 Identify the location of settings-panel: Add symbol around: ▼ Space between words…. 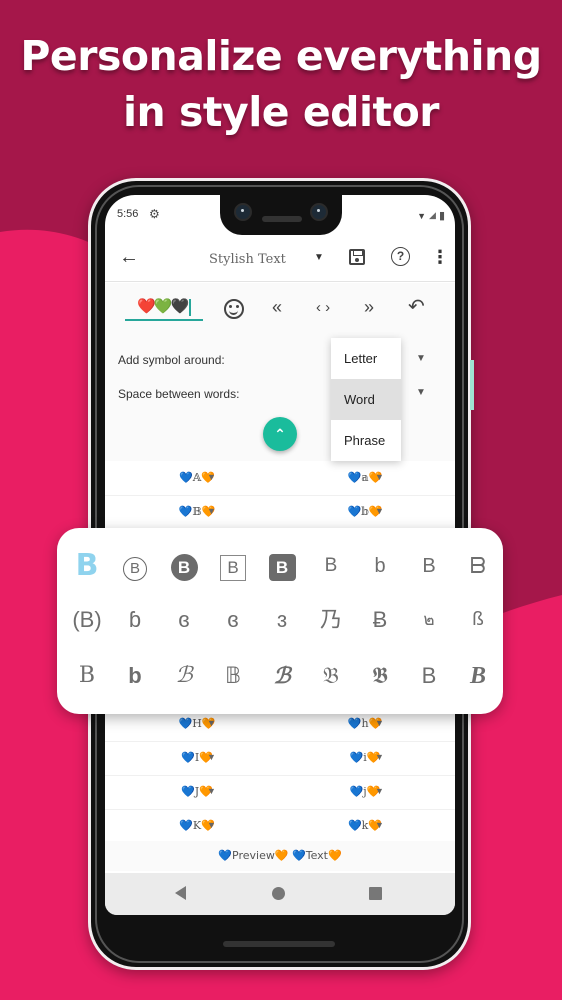
(280, 397).